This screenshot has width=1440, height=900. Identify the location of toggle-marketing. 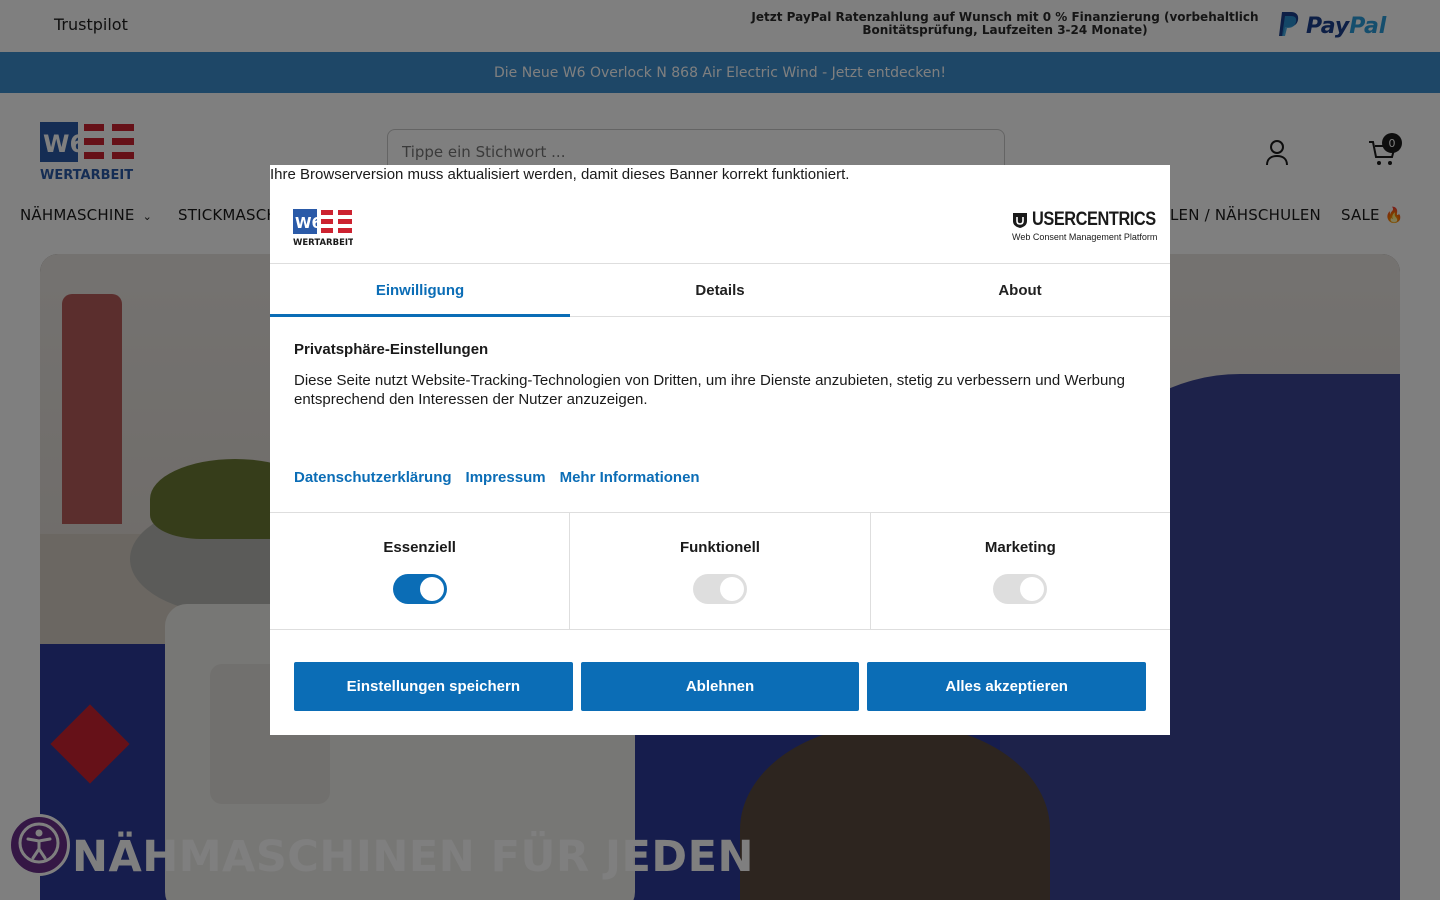
(1020, 589).